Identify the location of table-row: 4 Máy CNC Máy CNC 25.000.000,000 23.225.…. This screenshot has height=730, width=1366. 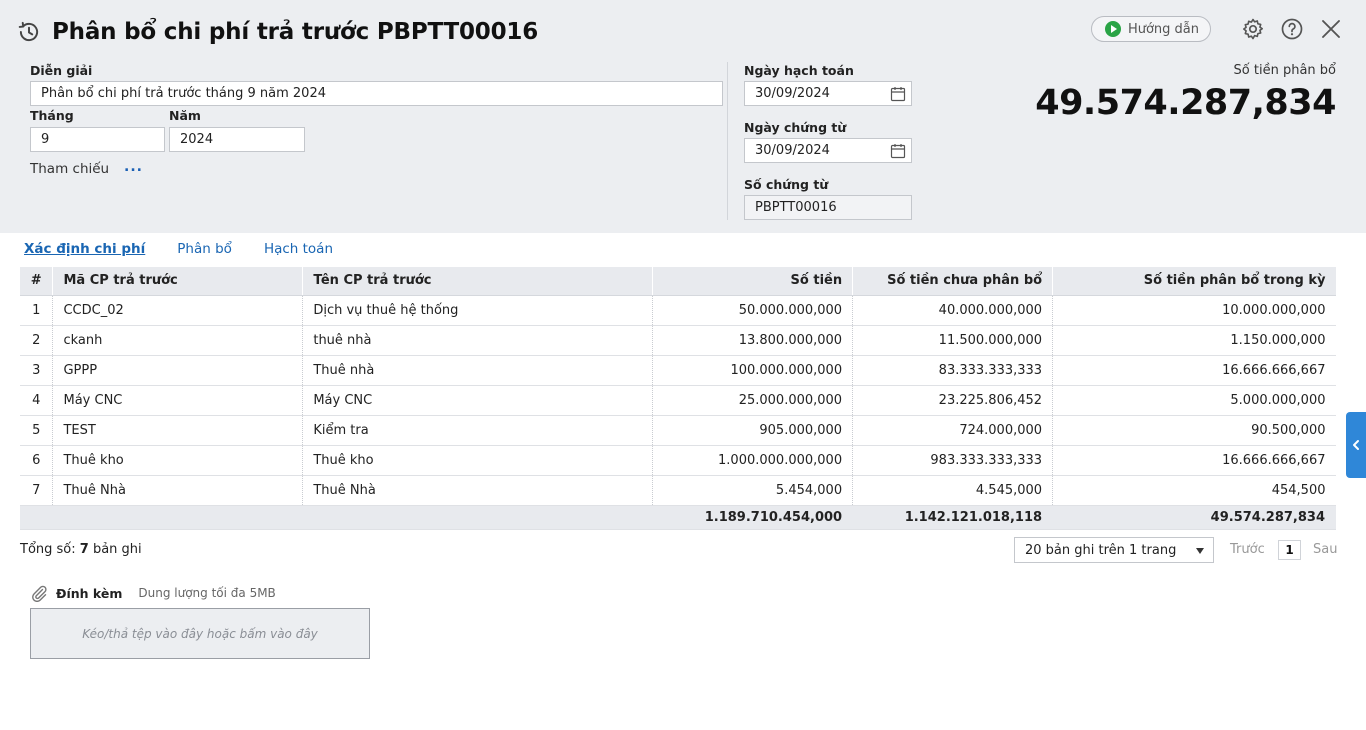
(678, 400).